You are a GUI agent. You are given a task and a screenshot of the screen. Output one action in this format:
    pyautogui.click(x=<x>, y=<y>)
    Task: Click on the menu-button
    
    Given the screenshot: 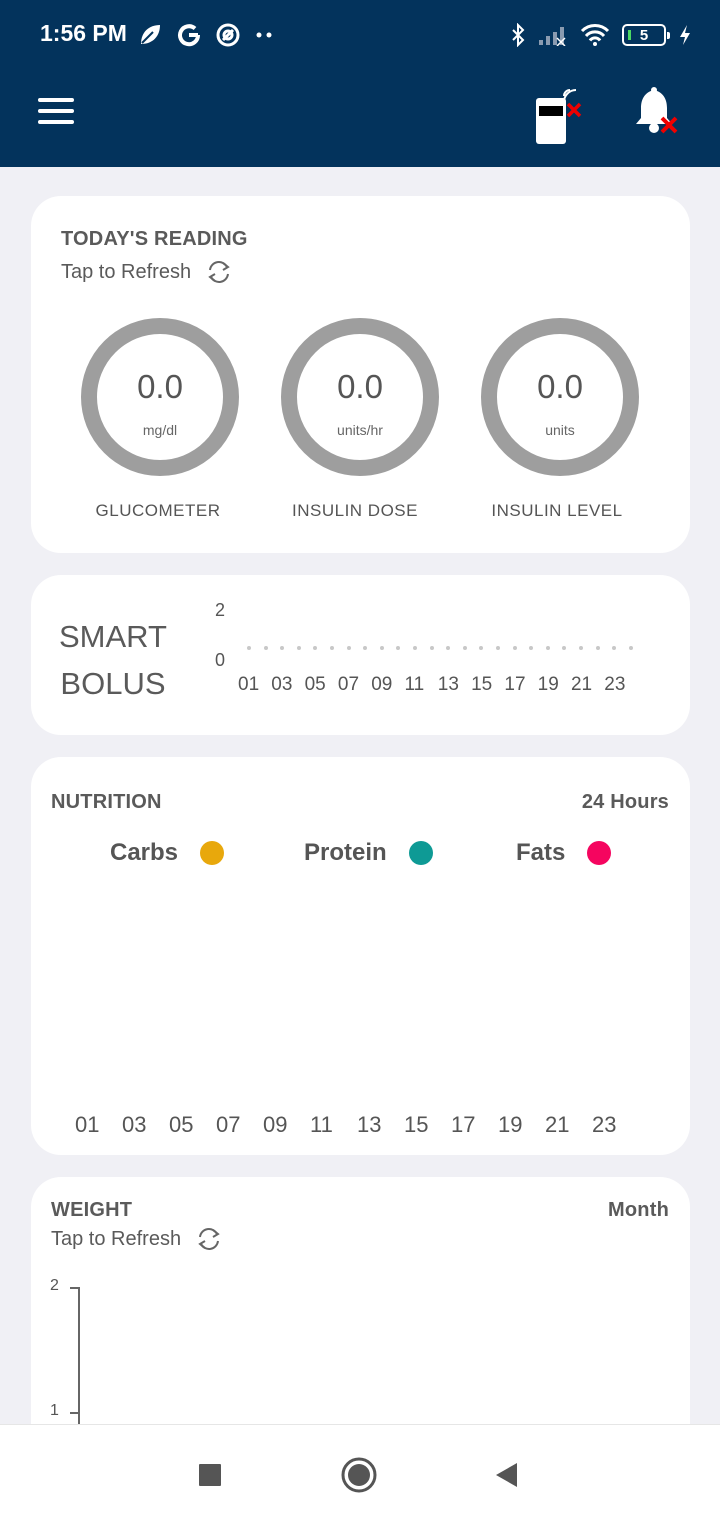 What is the action you would take?
    pyautogui.click(x=56, y=112)
    